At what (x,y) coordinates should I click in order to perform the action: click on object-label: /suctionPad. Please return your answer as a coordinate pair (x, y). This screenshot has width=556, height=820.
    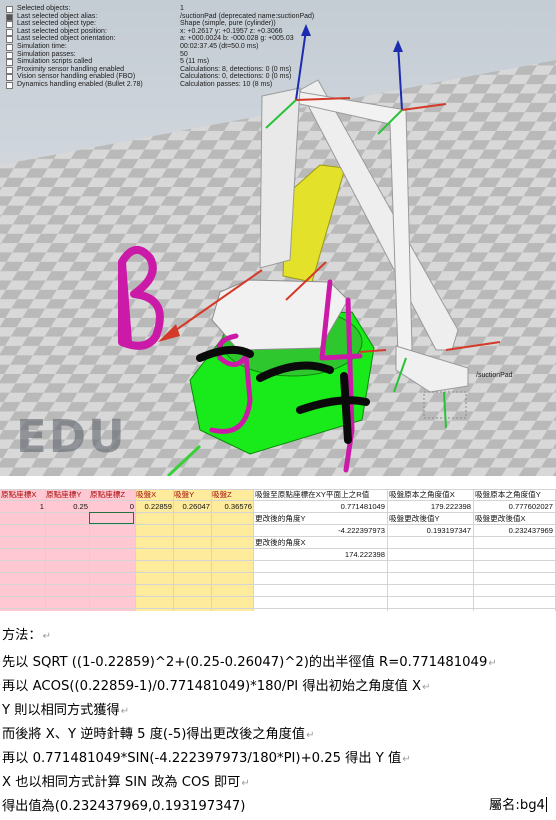
    Looking at the image, I should click on (494, 375).